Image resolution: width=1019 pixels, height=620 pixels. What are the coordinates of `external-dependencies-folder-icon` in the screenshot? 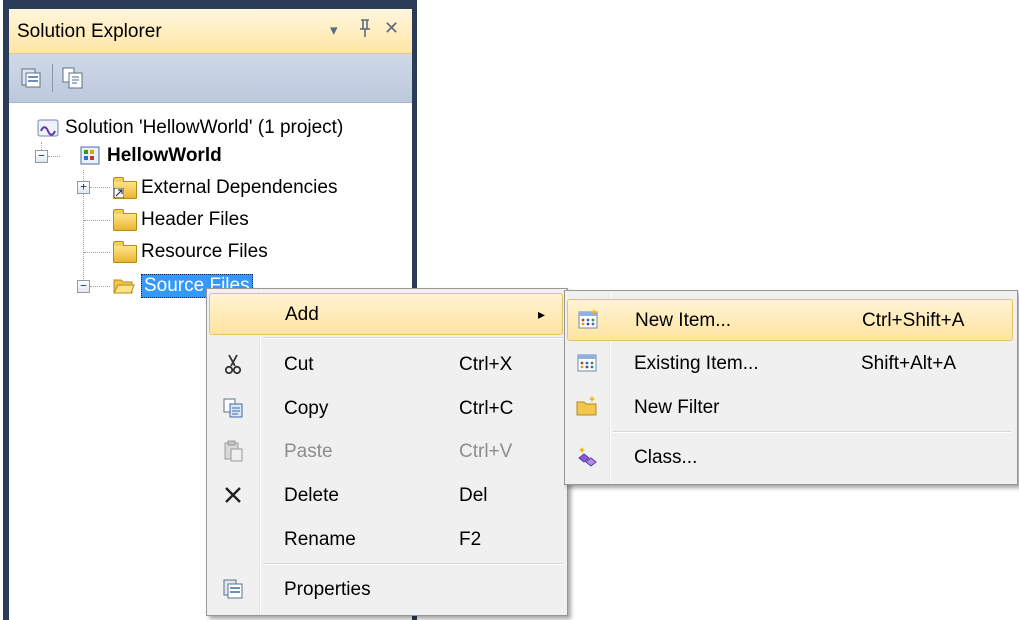 It's located at (125, 188).